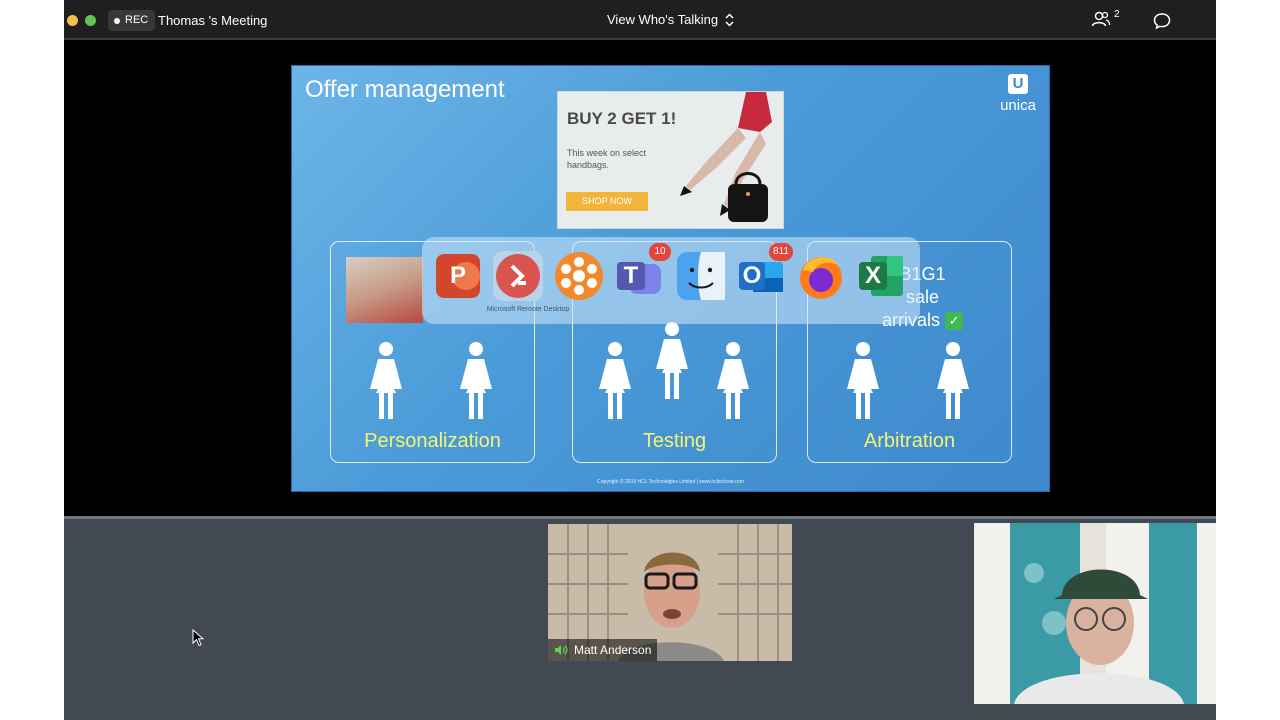 This screenshot has height=720, width=1280. What do you see at coordinates (631, 275) in the screenshot?
I see `teams-glyph: T` at bounding box center [631, 275].